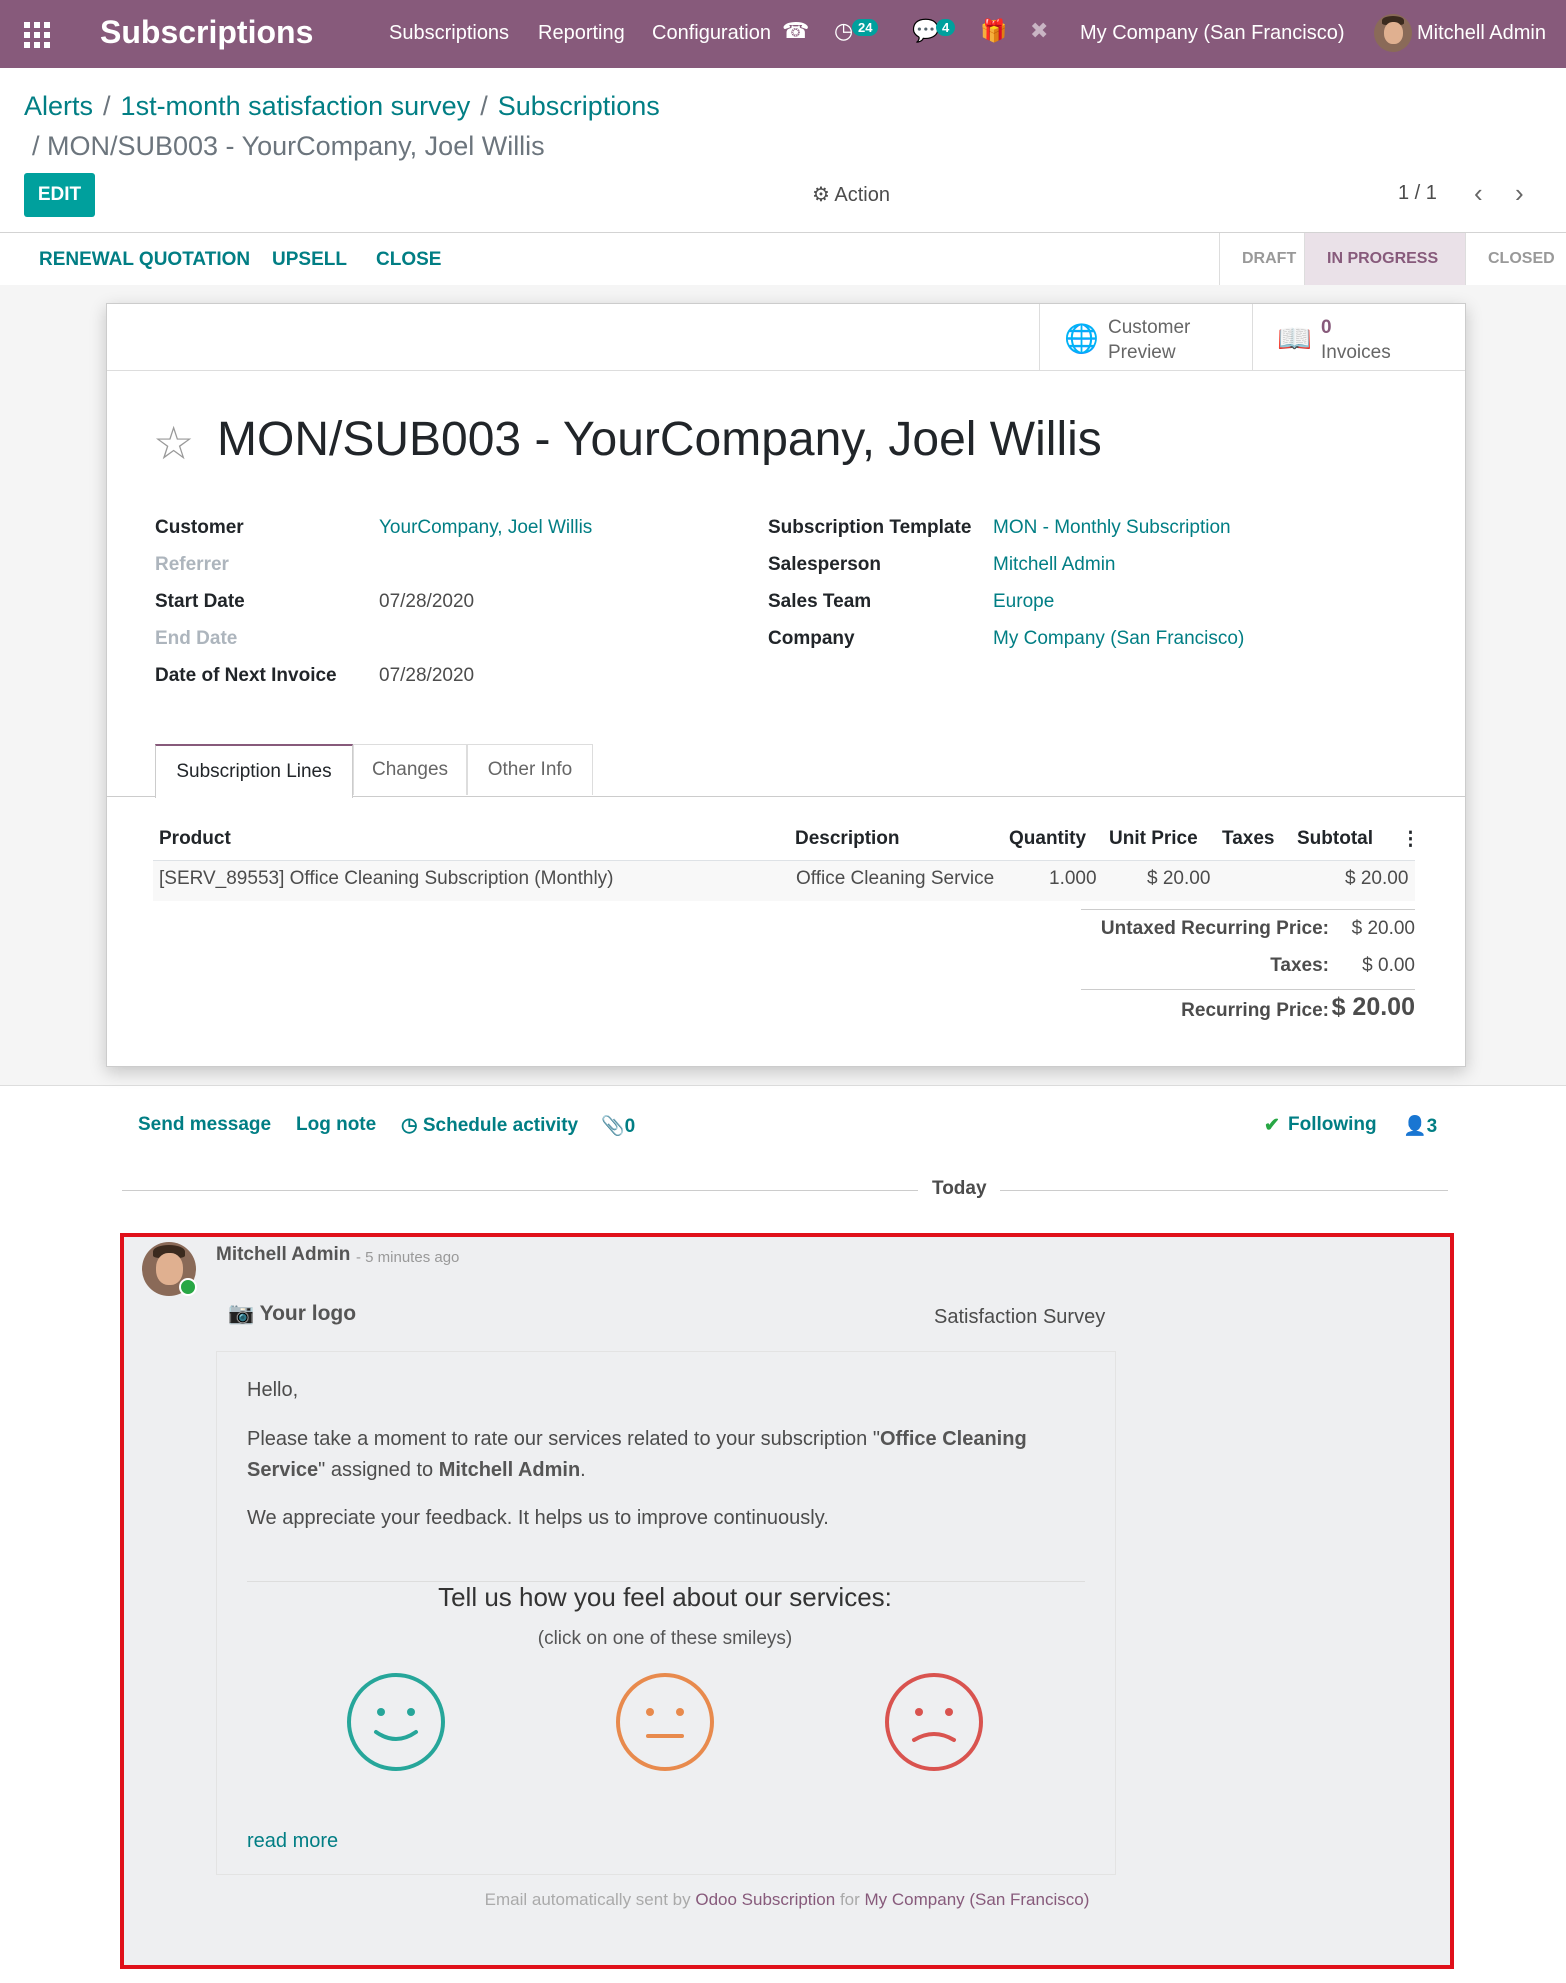  Describe the element at coordinates (665, 1722) in the screenshot. I see `neutral-smiley-icon` at that location.